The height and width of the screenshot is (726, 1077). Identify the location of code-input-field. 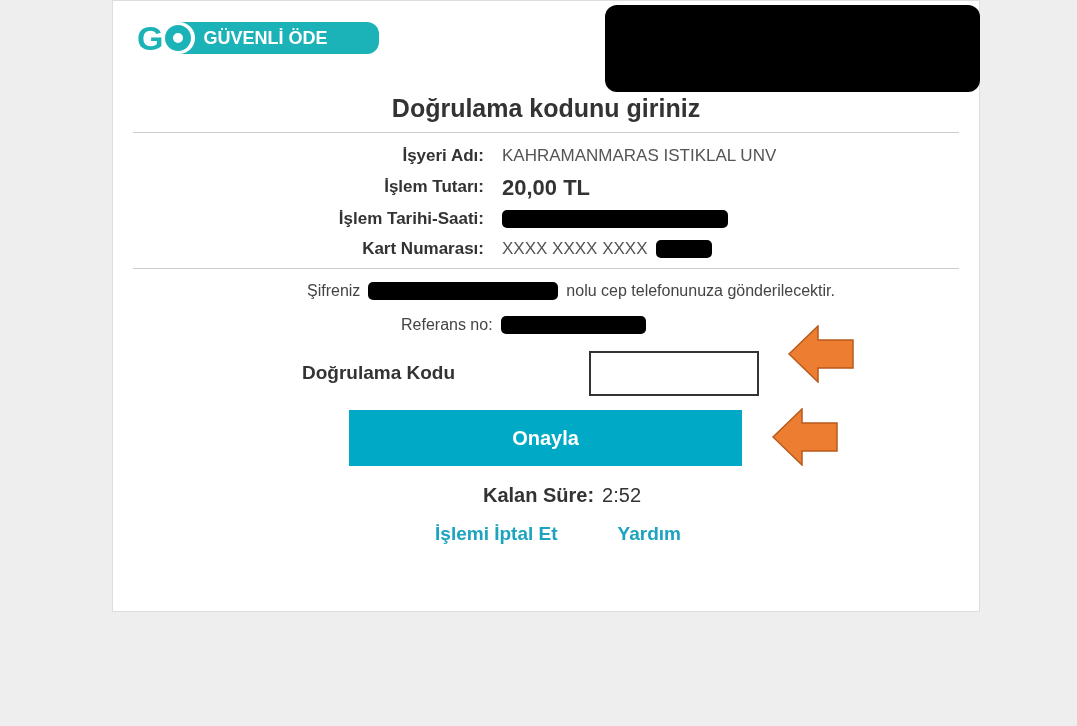
(674, 373).